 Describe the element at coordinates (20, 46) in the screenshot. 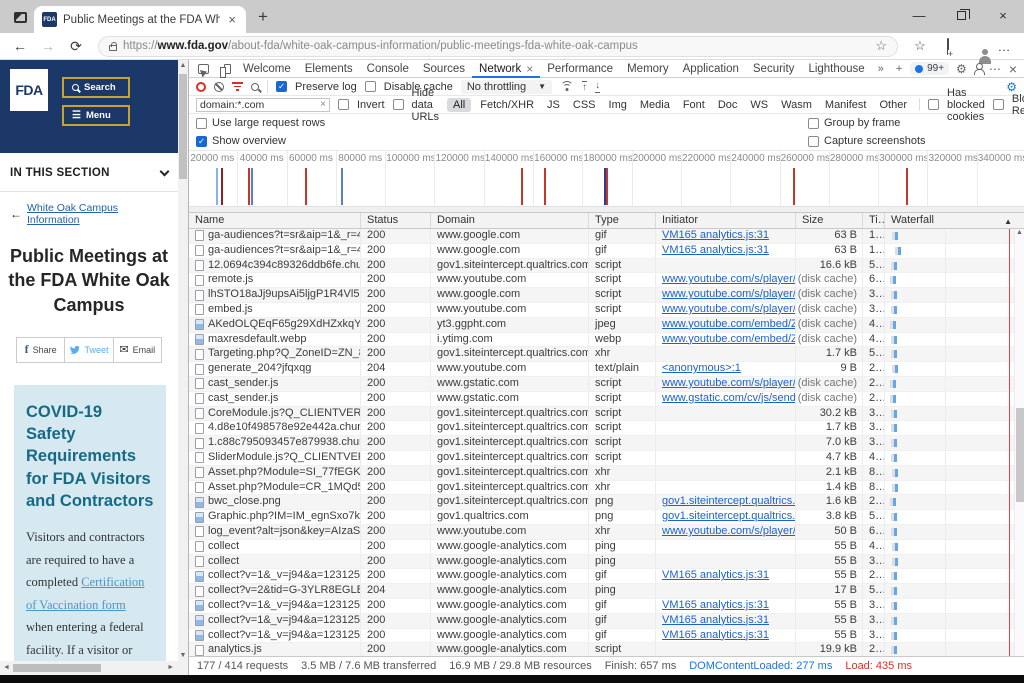

I see `back-button: ←` at that location.